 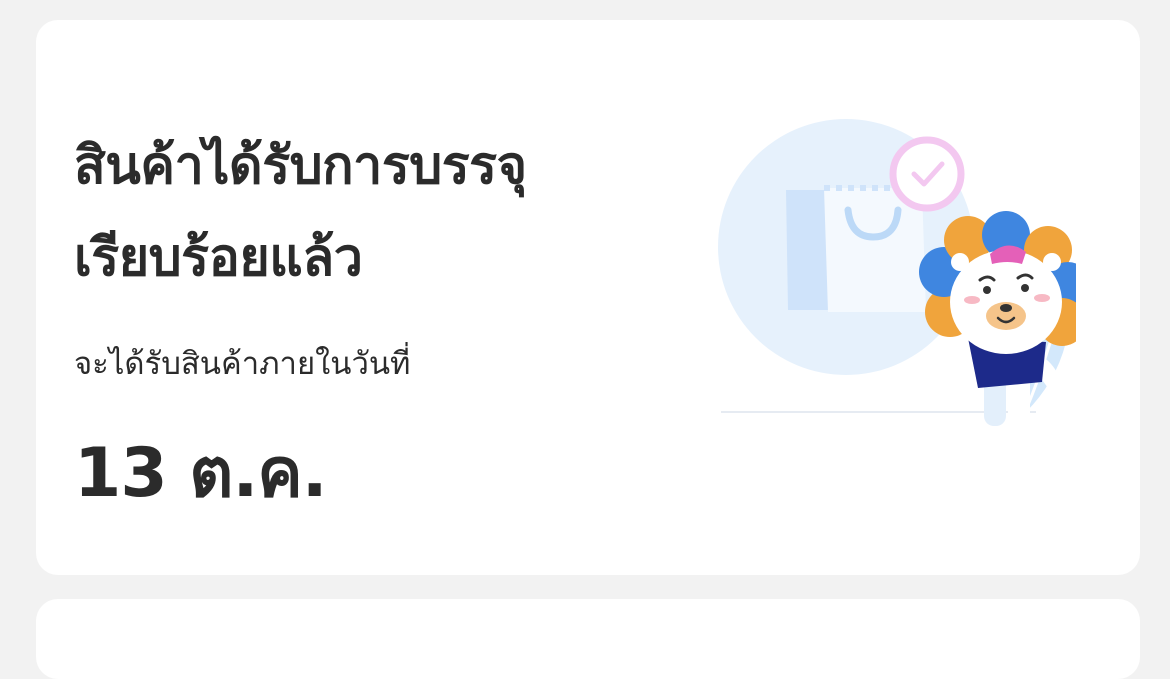 I want to click on title-line-1: สินค้าได้รับการบรรจุ, so click(x=300, y=166).